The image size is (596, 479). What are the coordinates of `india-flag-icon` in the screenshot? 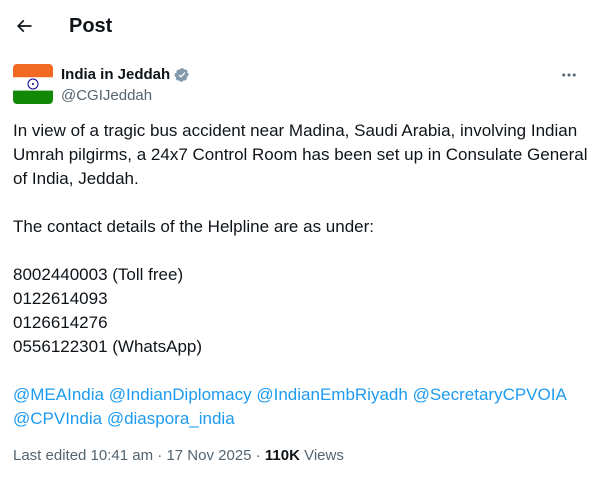 It's located at (33, 84).